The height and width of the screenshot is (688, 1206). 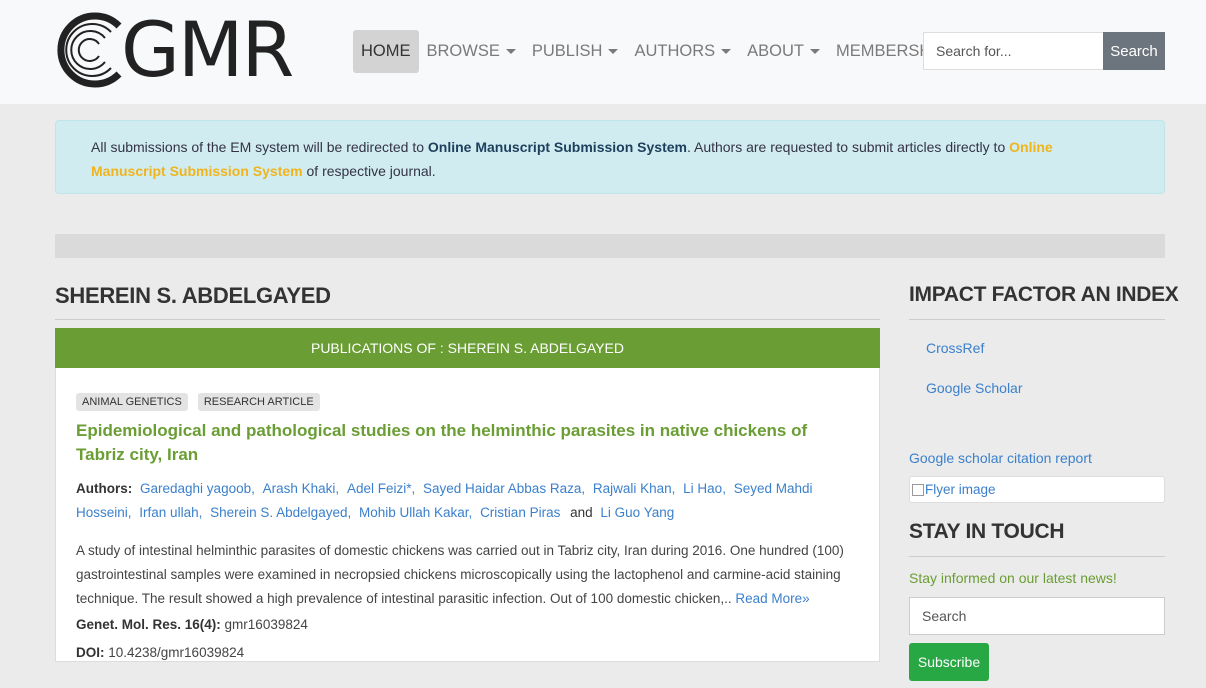 I want to click on logo-text: GMR, so click(x=207, y=49).